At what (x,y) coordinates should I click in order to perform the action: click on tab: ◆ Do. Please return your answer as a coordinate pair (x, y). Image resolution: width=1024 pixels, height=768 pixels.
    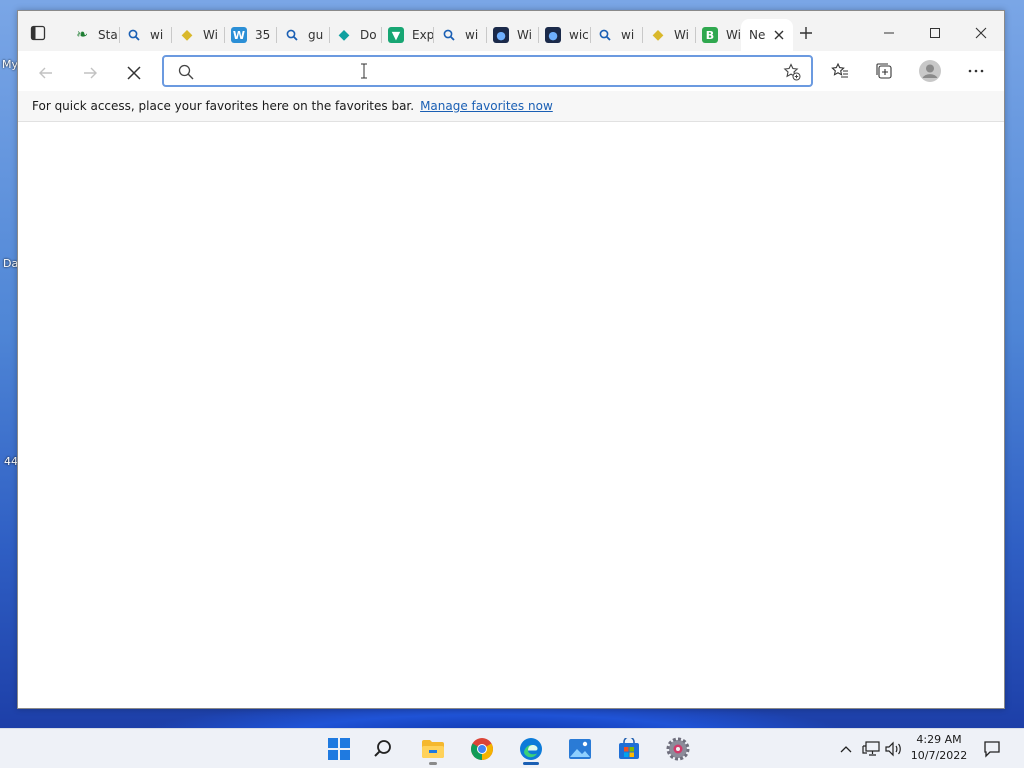
    Looking at the image, I should click on (356, 35).